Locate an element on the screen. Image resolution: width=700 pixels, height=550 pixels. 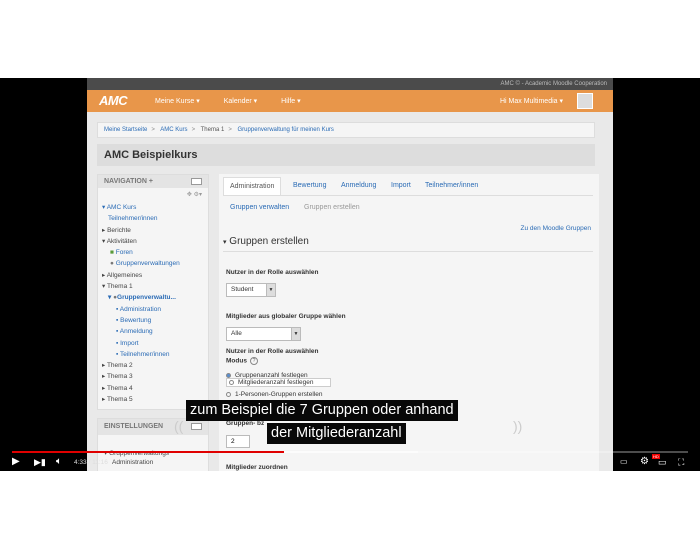
time-display: 4:33 / 11:16 is located at coordinates (91, 462).